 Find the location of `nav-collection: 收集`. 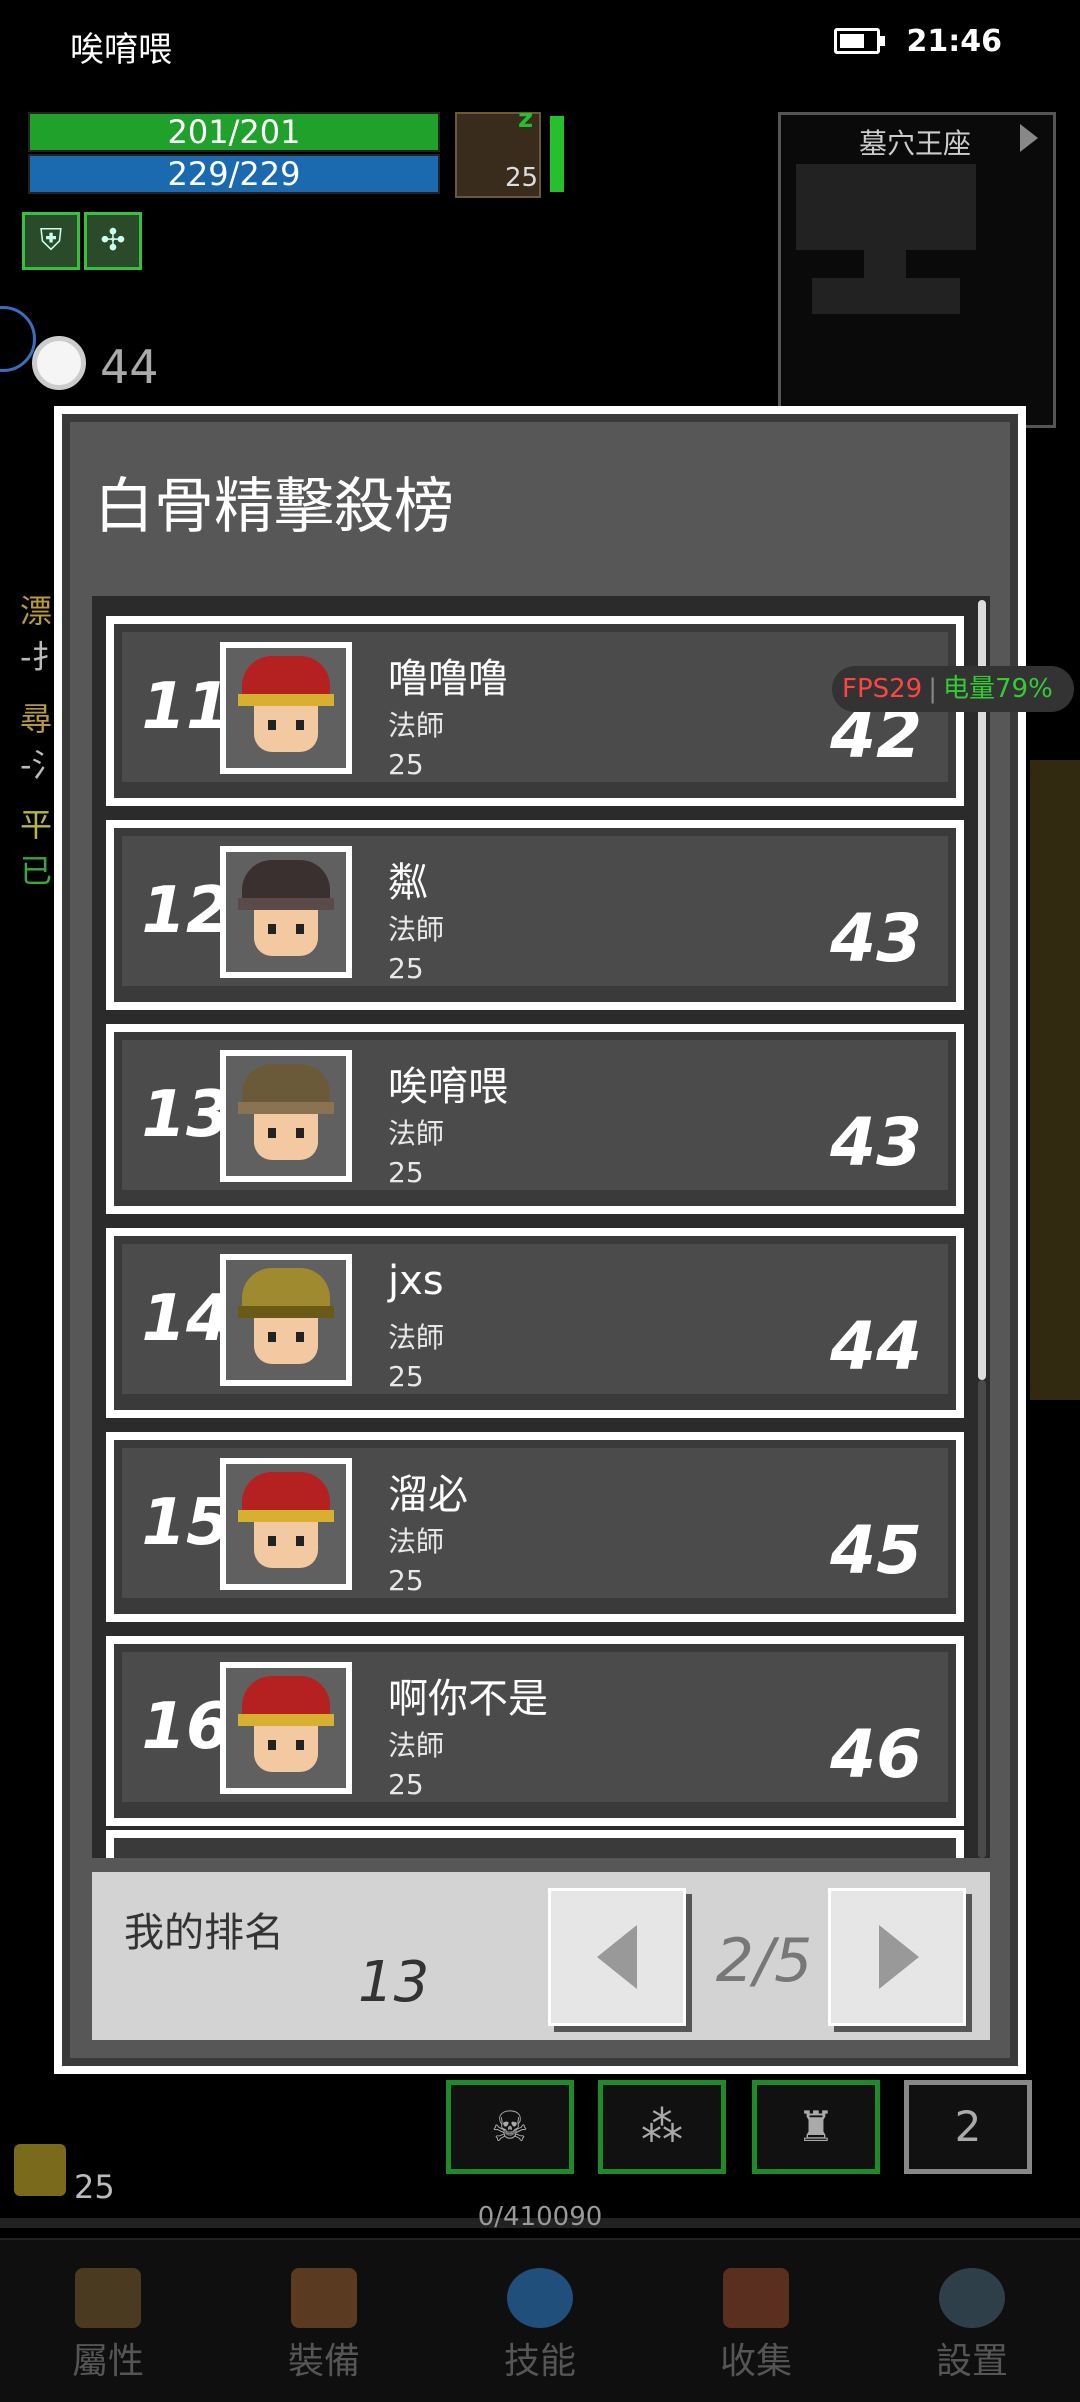

nav-collection: 收集 is located at coordinates (756, 2321).